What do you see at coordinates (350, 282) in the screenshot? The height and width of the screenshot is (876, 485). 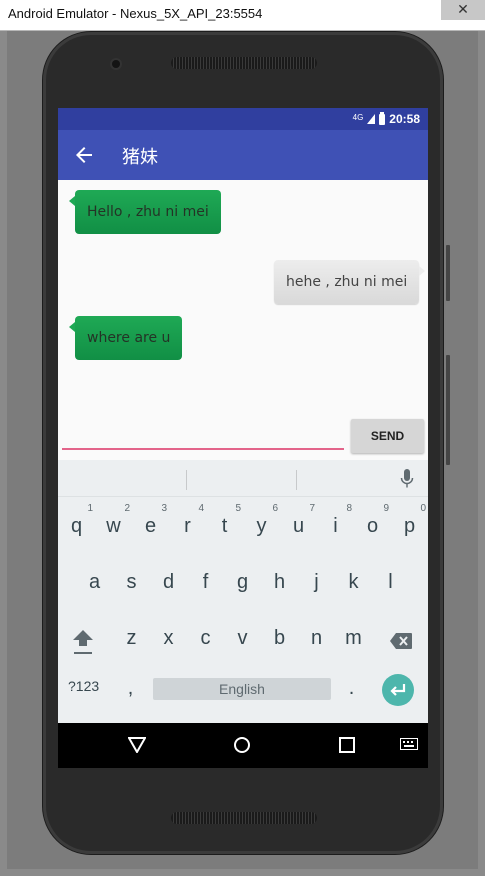 I see `sent-message: hehe , zhu ni mei` at bounding box center [350, 282].